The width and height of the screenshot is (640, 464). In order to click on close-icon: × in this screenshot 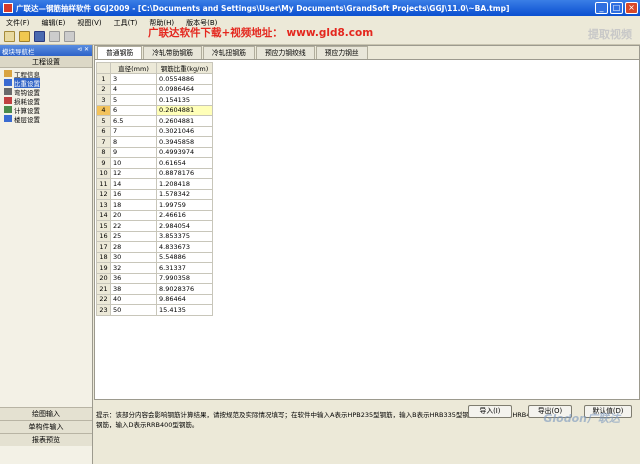, I will do `click(631, 8)`.